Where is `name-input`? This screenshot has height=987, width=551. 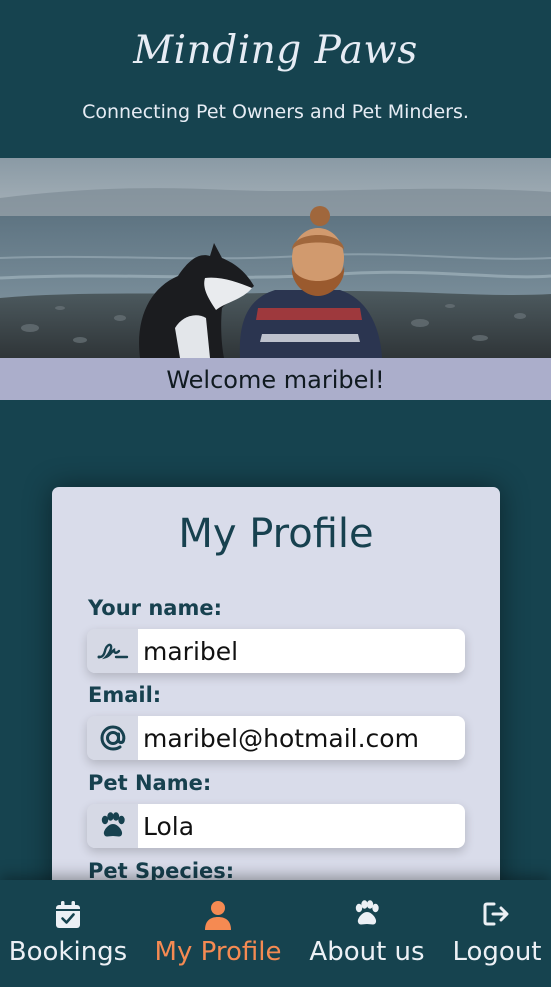
name-input is located at coordinates (301, 651).